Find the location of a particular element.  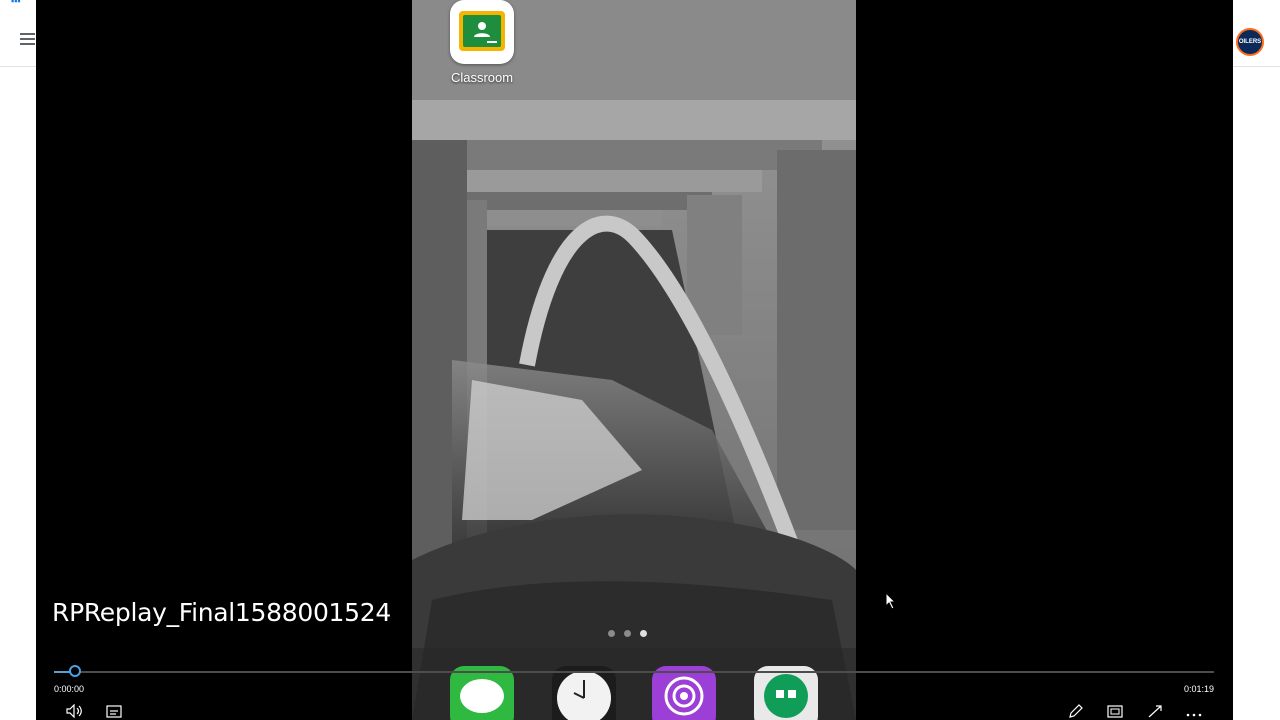

classroom-app-icon is located at coordinates (482, 32).